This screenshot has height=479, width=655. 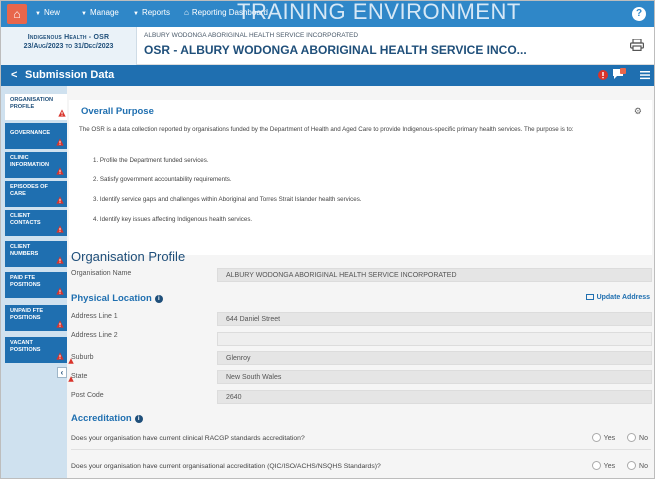 What do you see at coordinates (379, 12) in the screenshot?
I see `environment-banner: TRAINING ENVIRONMENT` at bounding box center [379, 12].